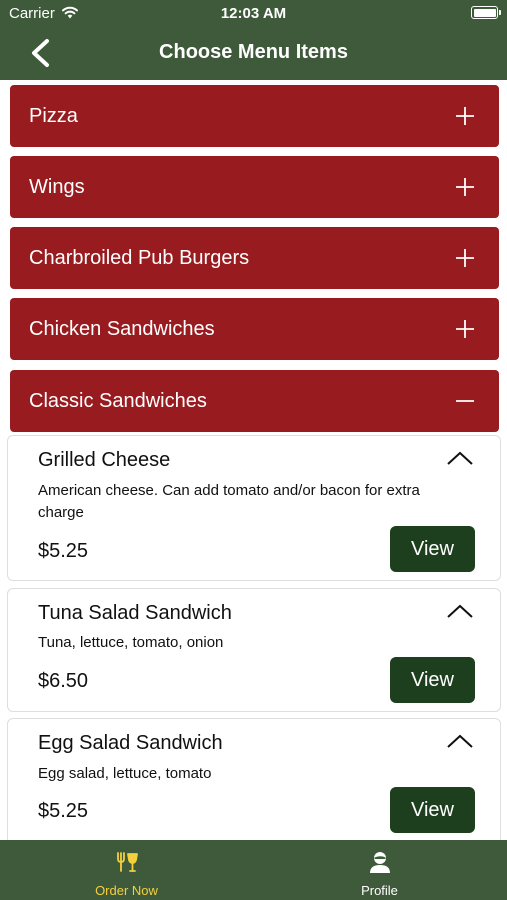 This screenshot has height=900, width=507. Describe the element at coordinates (253, 40) in the screenshot. I see `top-bar: Carrier 12:03 AM Choose Menu Items` at that location.